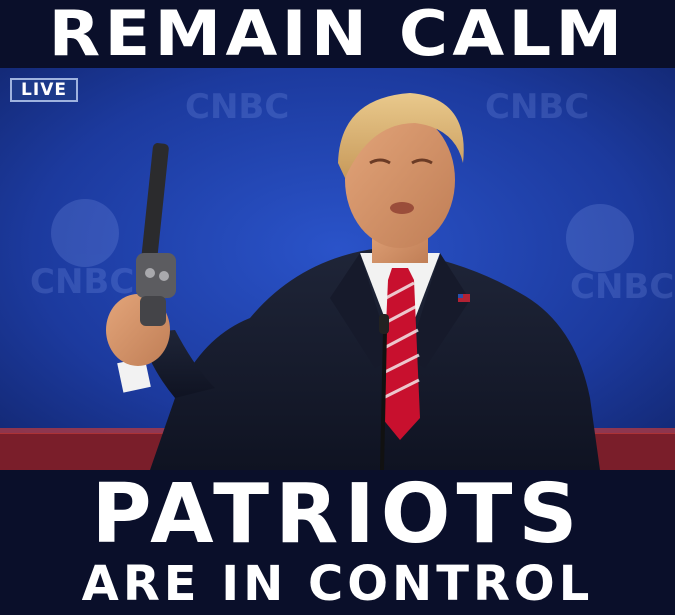  I want to click on revolver-cylinder, so click(156, 275).